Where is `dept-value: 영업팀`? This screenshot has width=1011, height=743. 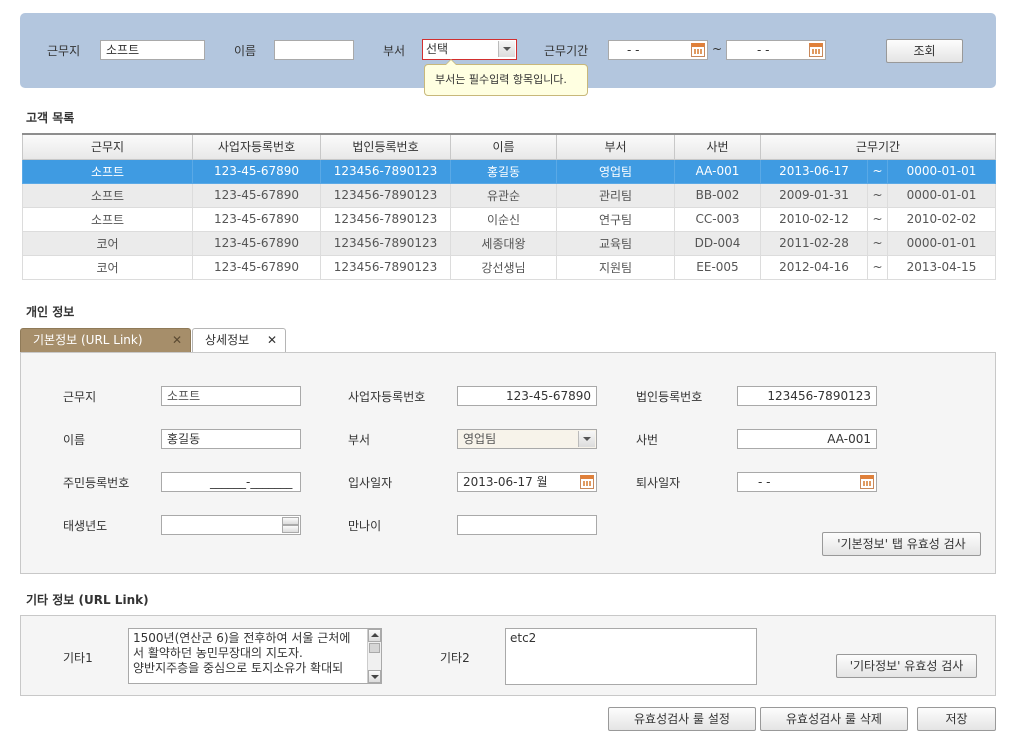 dept-value: 영업팀 is located at coordinates (480, 439).